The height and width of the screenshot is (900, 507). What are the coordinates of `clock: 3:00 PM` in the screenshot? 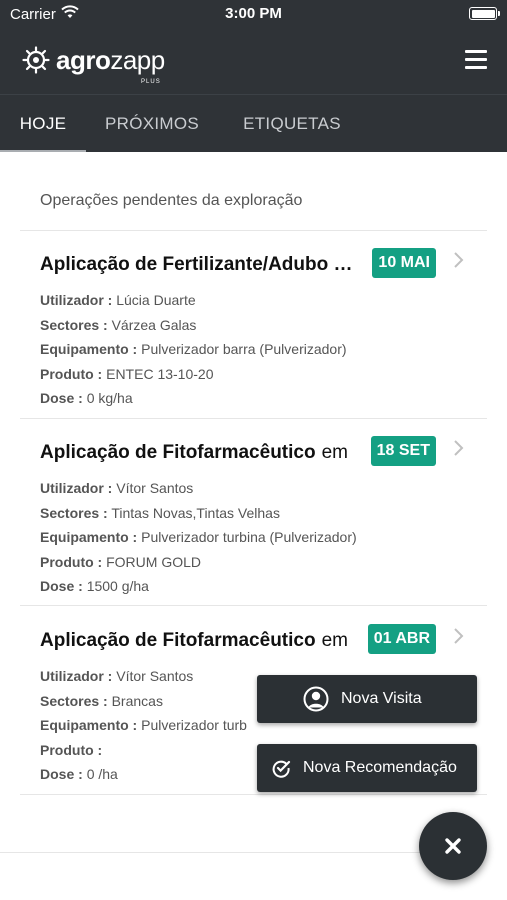 It's located at (253, 13).